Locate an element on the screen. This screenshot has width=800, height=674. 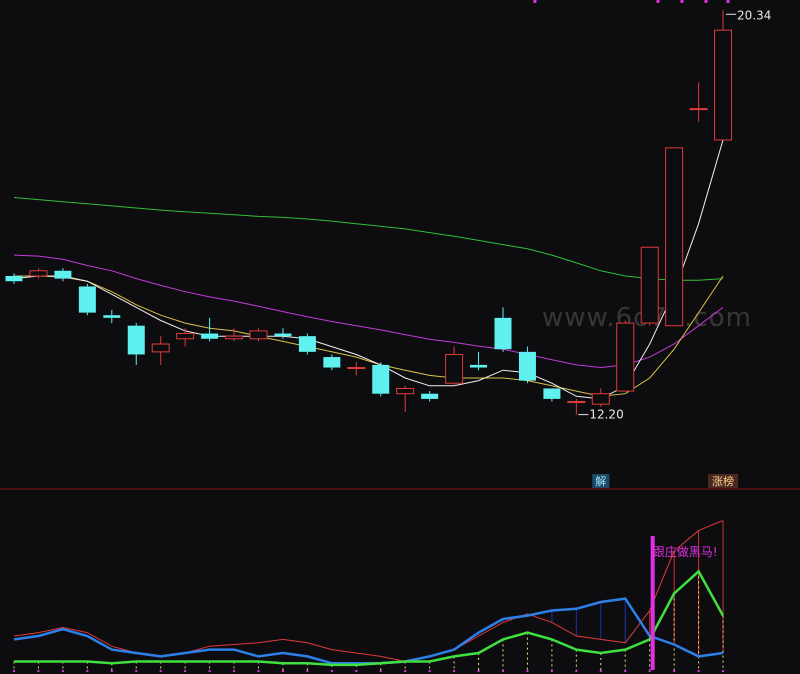
signal-note: 跟庄做黑马! is located at coordinates (685, 551).